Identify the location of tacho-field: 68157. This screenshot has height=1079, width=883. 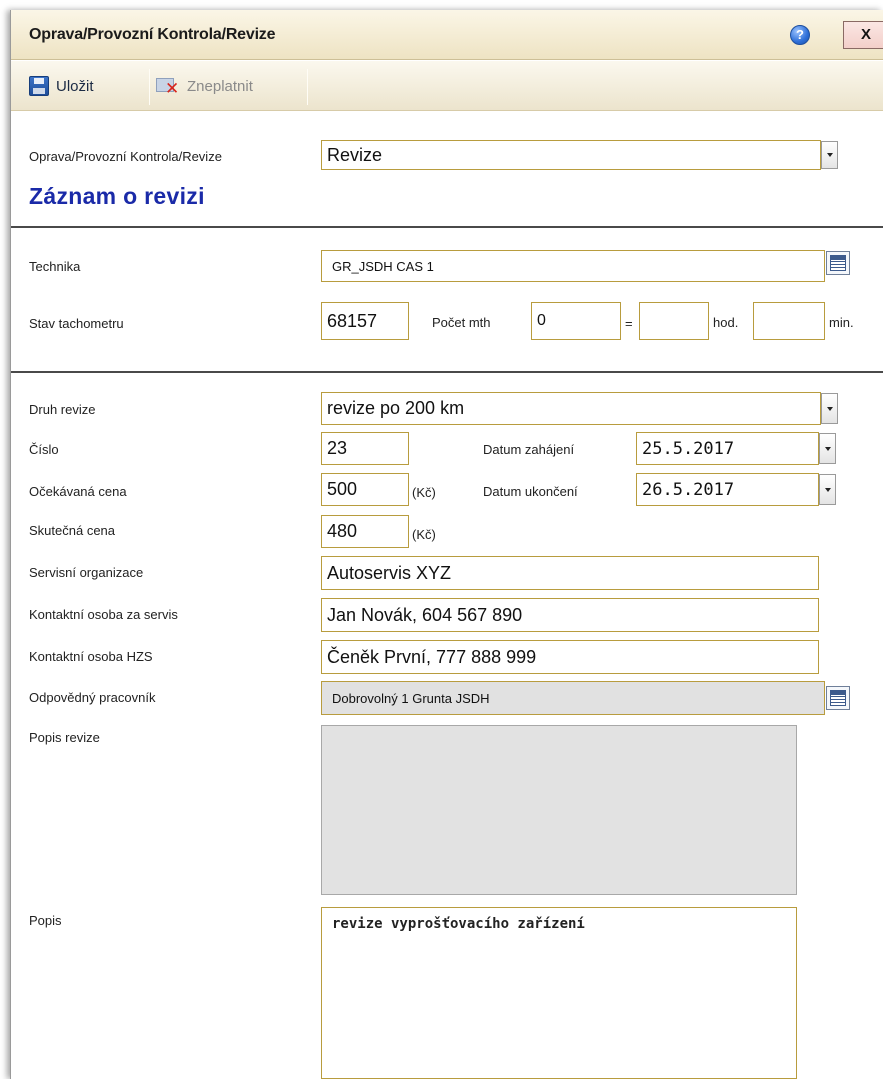
(365, 321).